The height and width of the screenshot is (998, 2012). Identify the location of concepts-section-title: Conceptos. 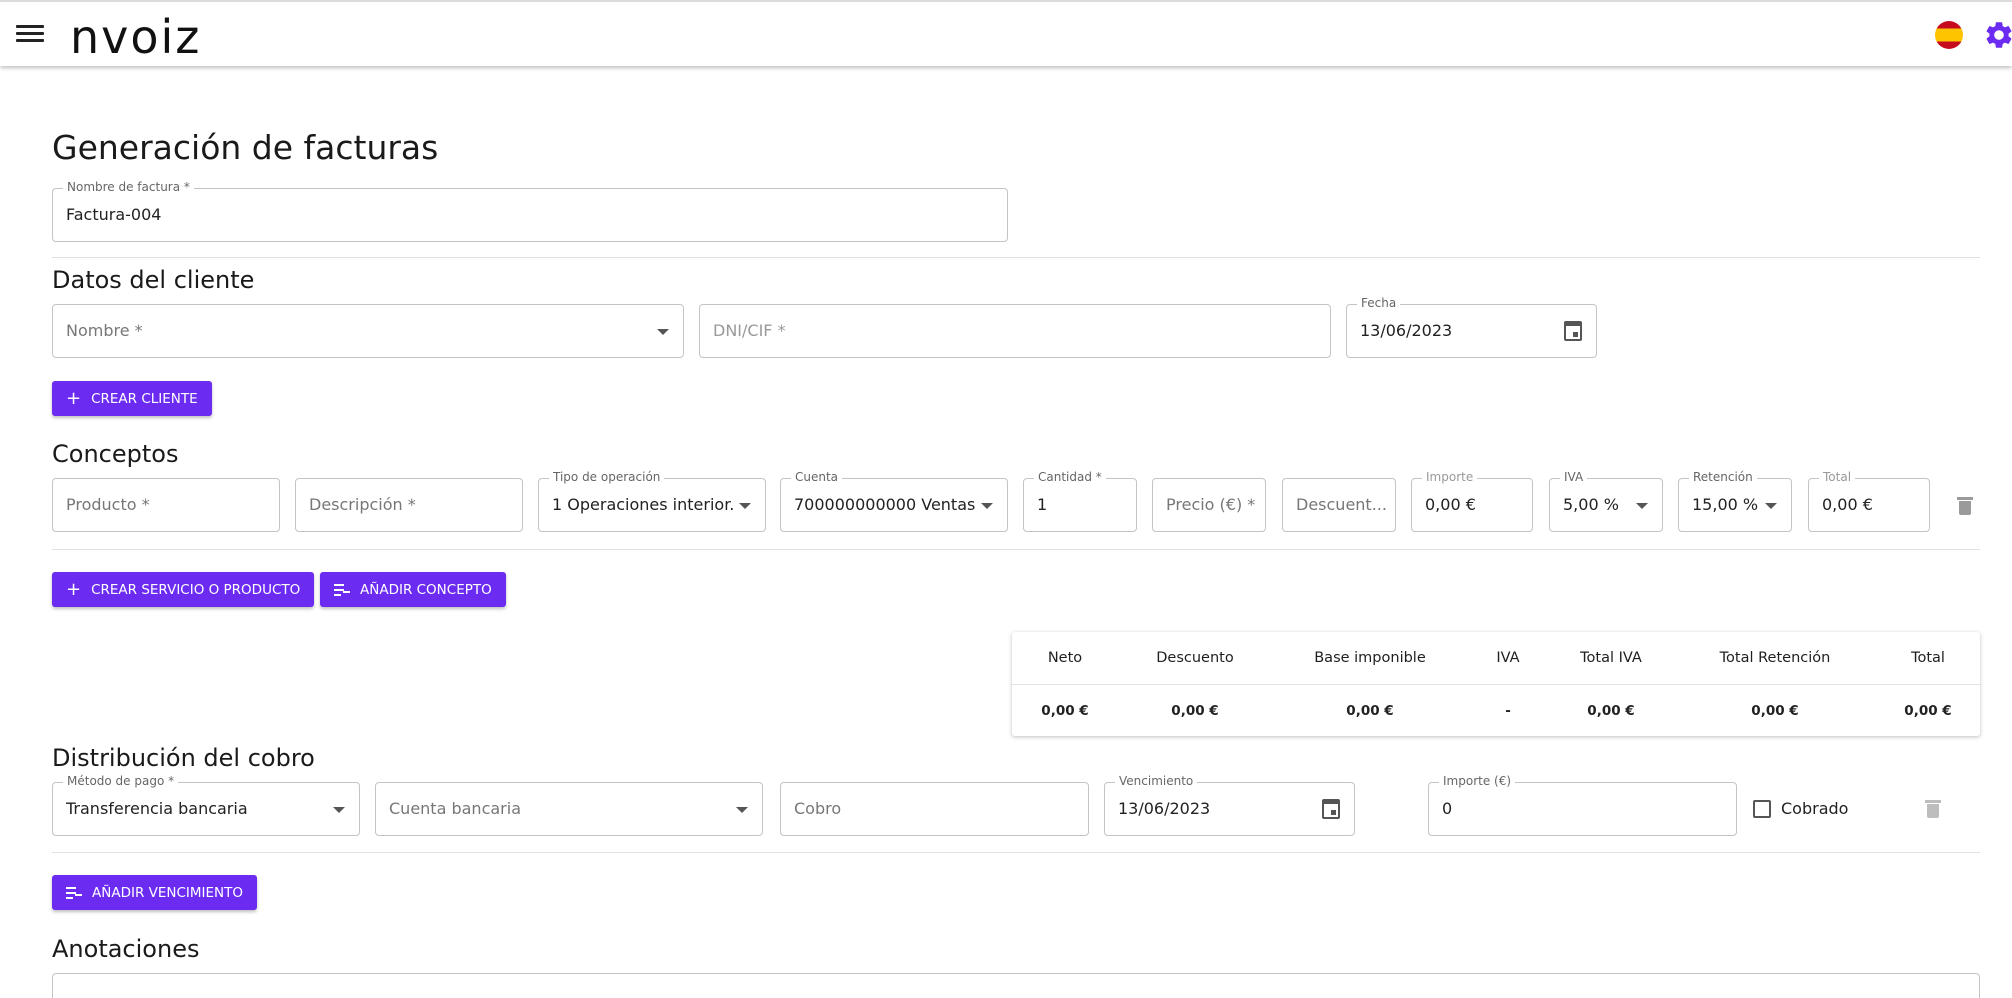
(115, 454).